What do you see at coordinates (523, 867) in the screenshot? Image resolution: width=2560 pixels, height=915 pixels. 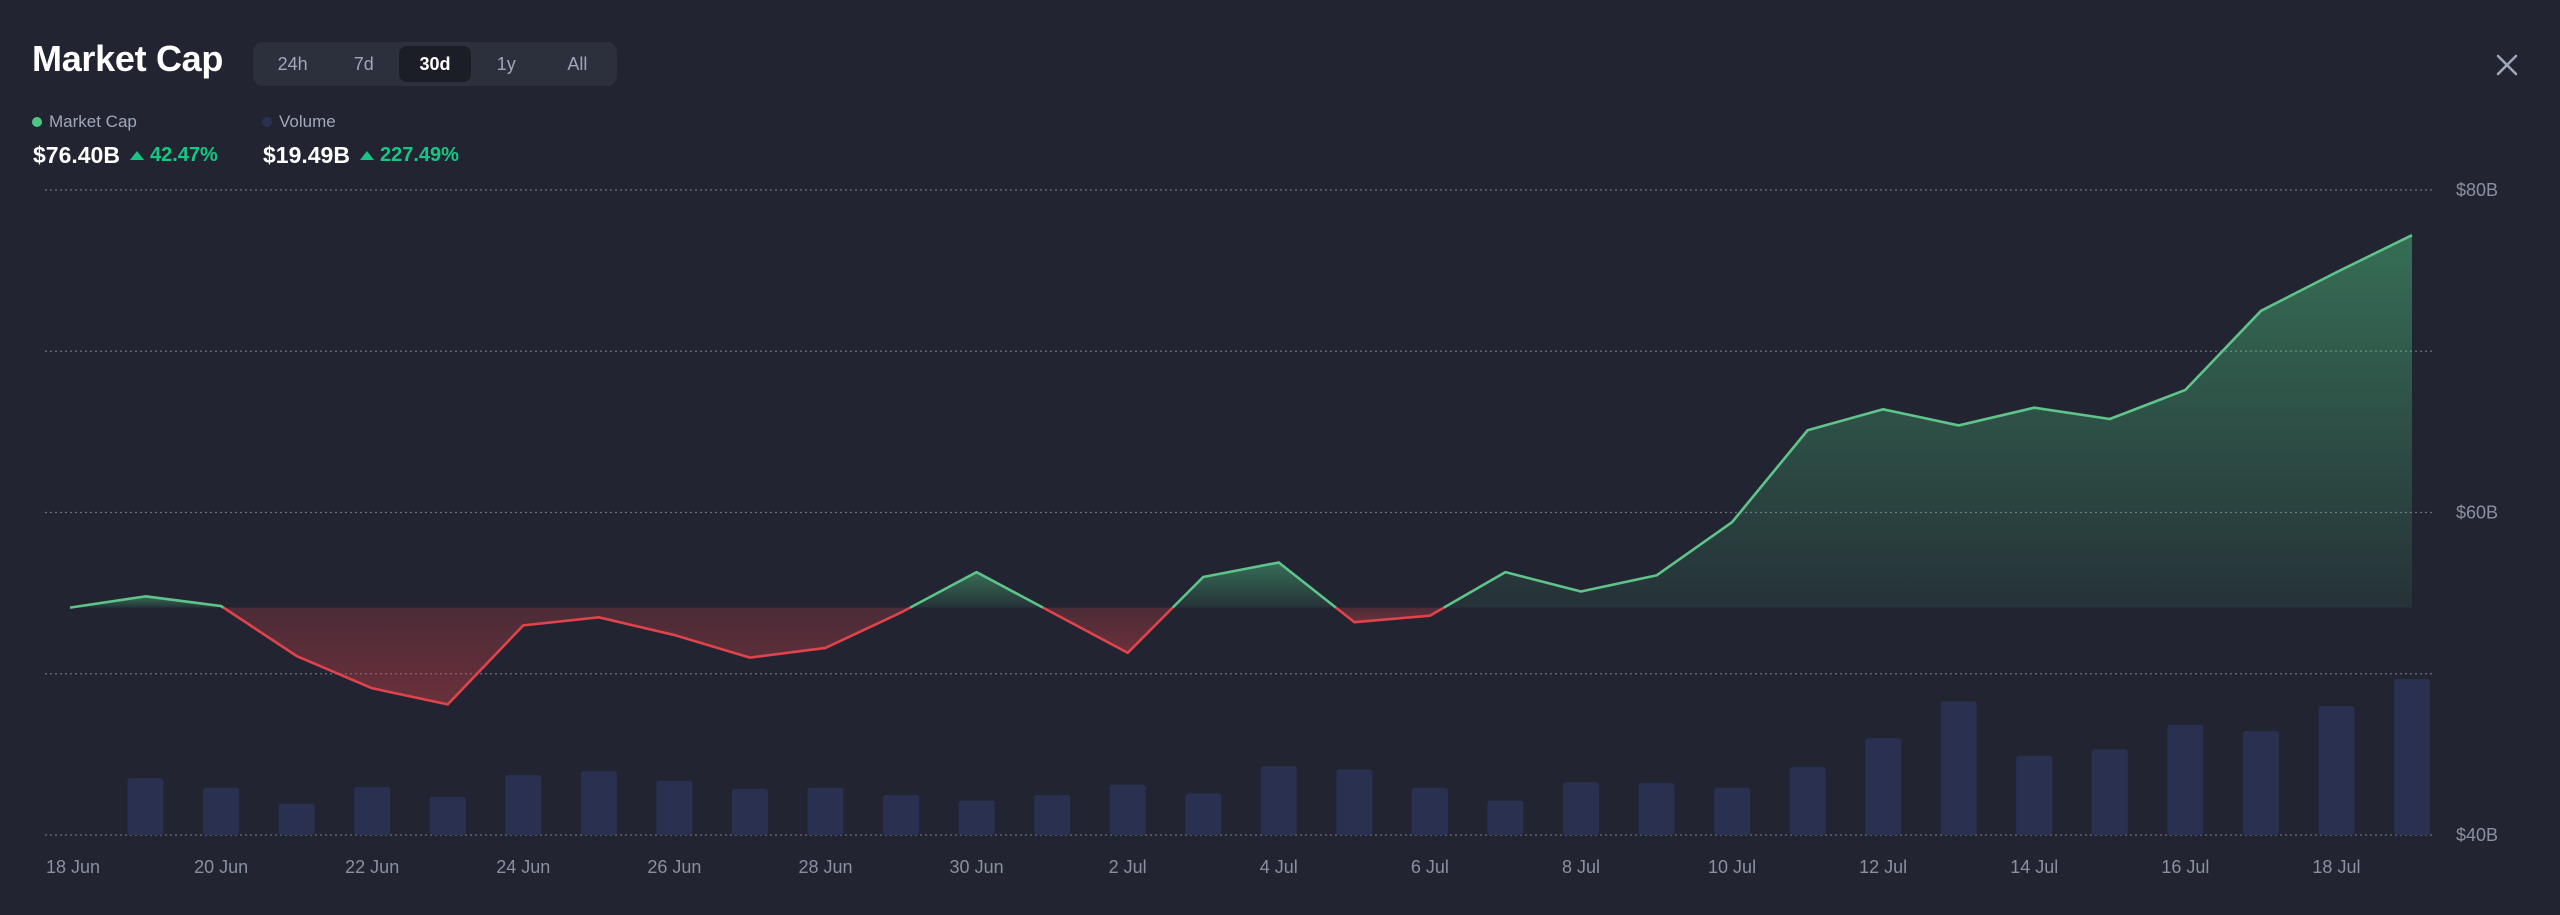 I see `x-tick-label: 24 Jun` at bounding box center [523, 867].